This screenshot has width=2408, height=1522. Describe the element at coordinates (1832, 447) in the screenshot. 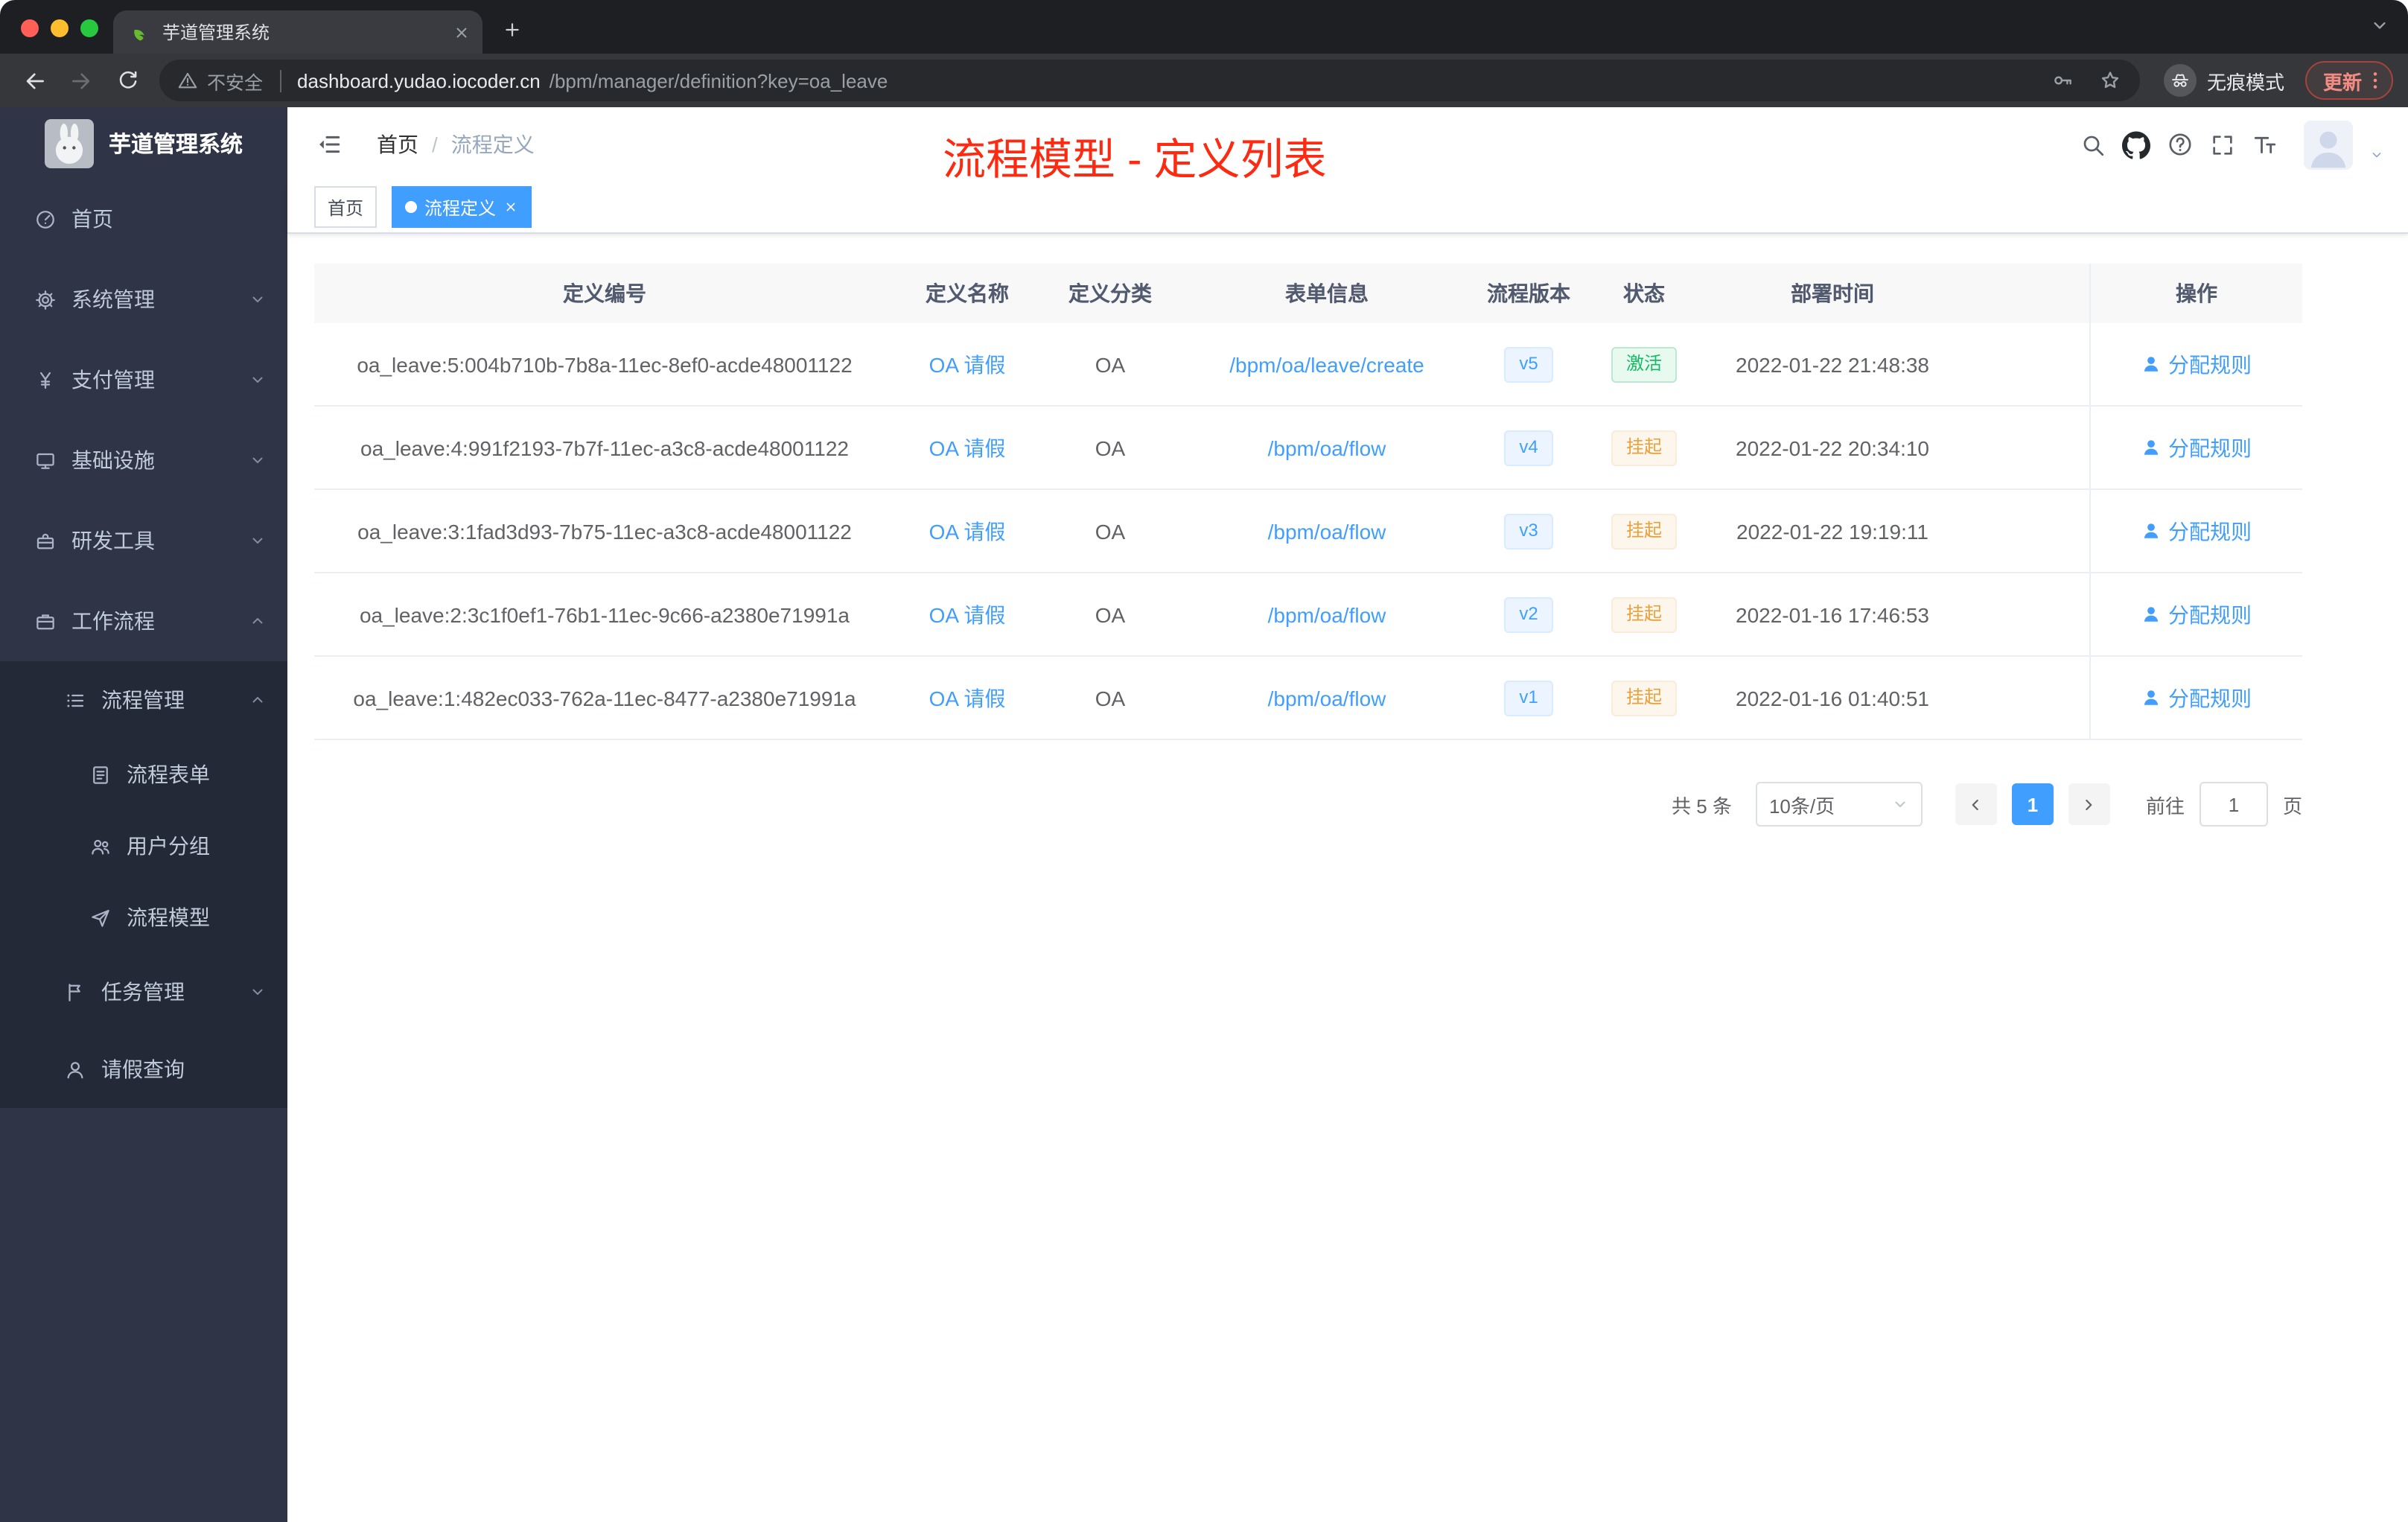

I see `deploy-time-cell: 2022-01-22 20:34:10` at that location.